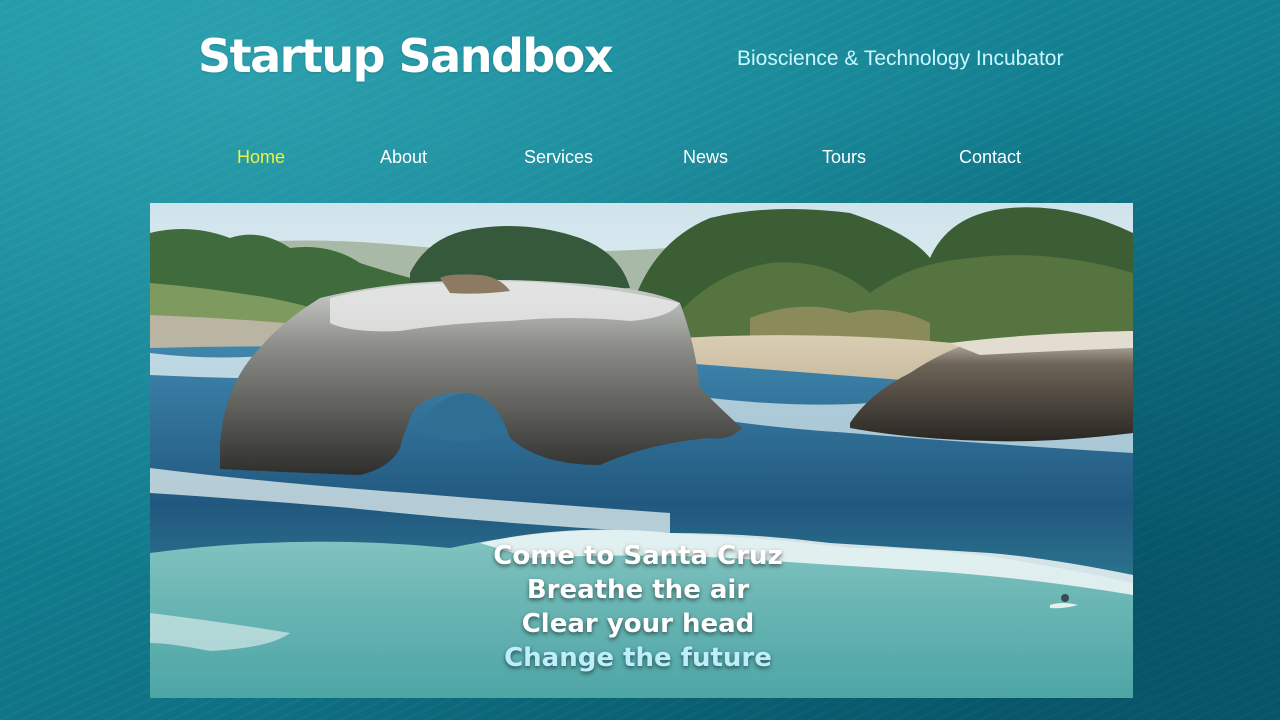 Image resolution: width=1280 pixels, height=720 pixels. What do you see at coordinates (261, 157) in the screenshot?
I see `nav-home: Home` at bounding box center [261, 157].